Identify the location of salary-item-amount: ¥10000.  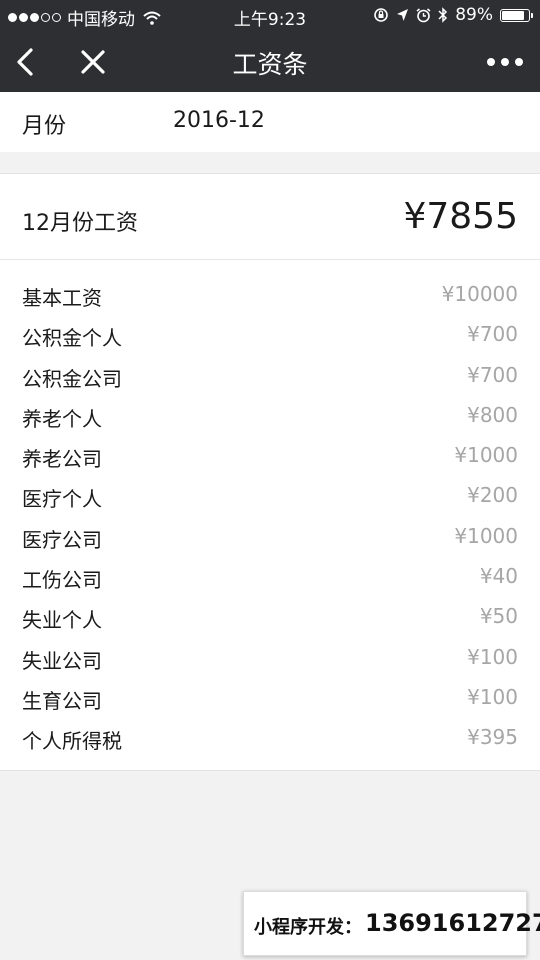
(479, 294).